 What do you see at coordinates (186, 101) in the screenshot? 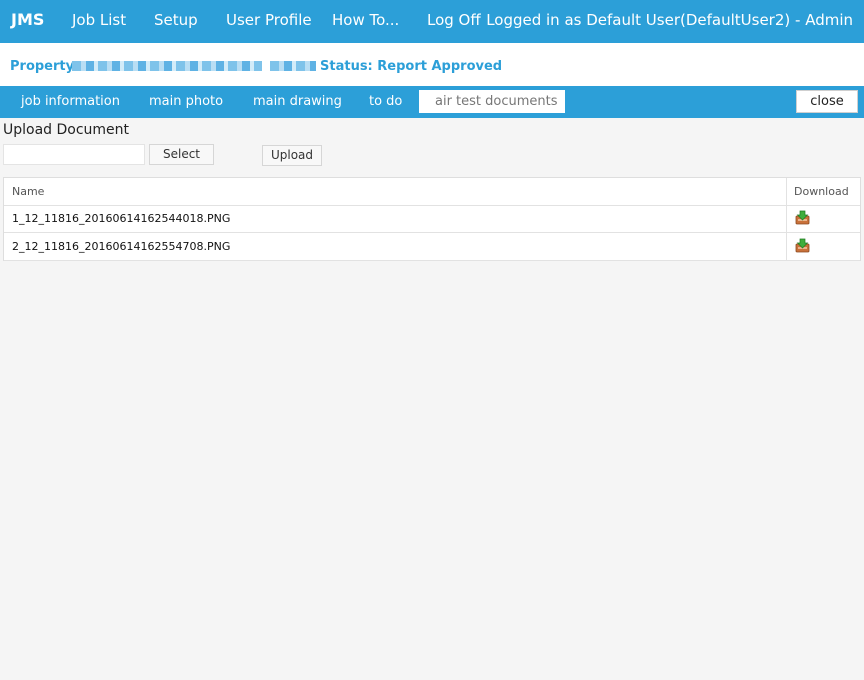
I see `tab-main-photo: main photo` at bounding box center [186, 101].